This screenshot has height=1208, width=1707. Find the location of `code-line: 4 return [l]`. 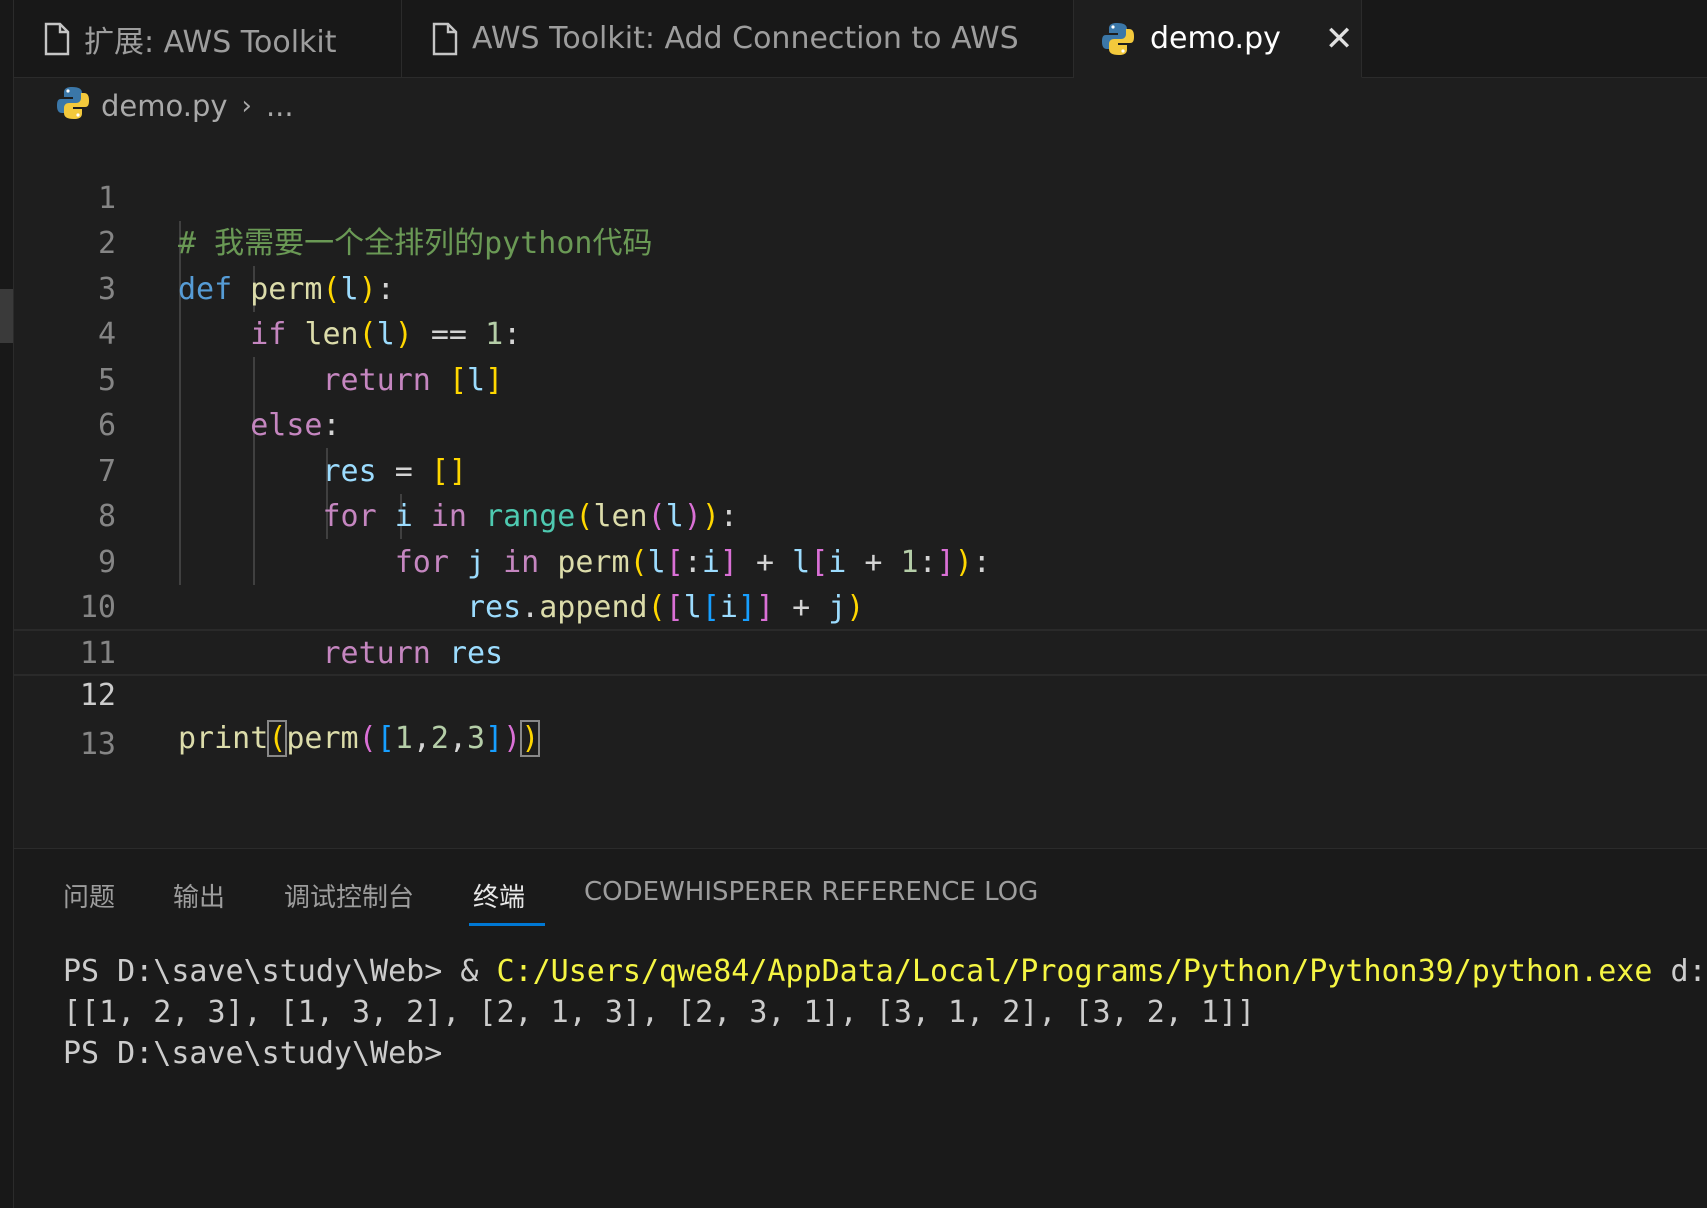

code-line: 4 return [l] is located at coordinates (860, 332).